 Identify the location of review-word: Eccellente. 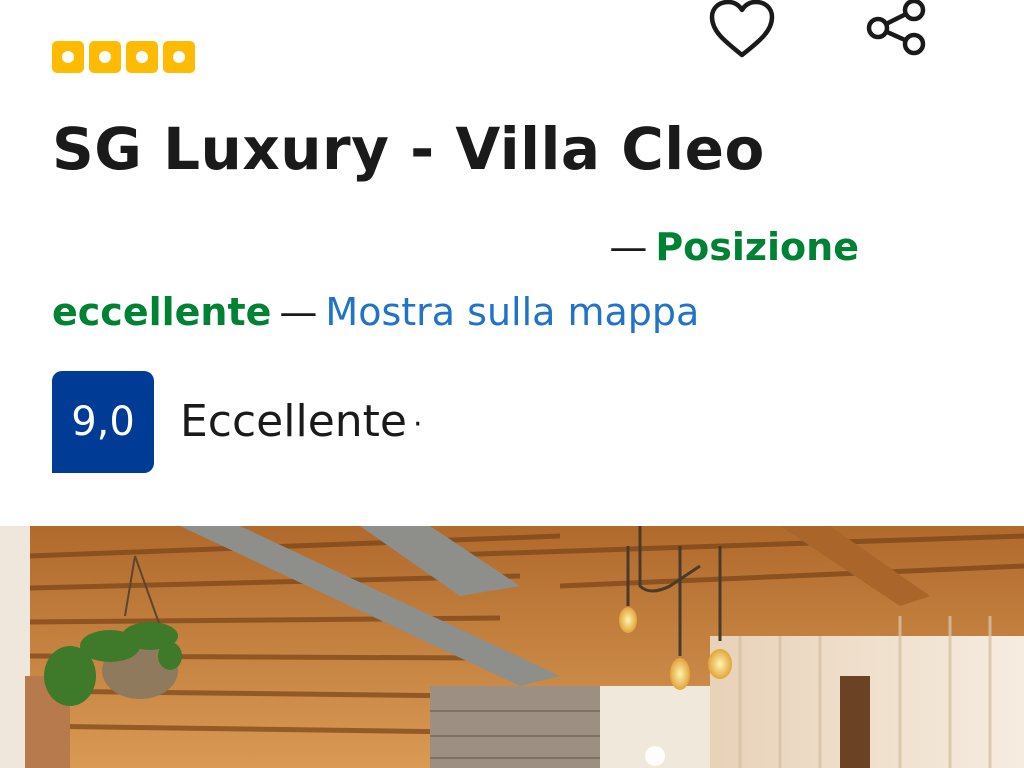
(293, 421).